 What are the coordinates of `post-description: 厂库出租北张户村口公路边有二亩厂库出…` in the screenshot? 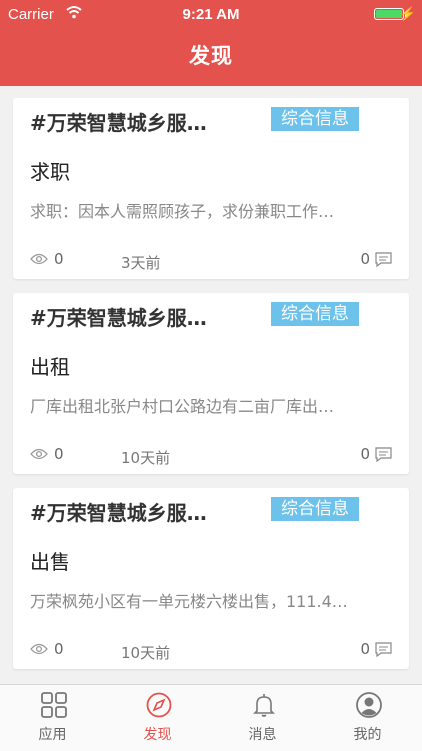 It's located at (182, 406).